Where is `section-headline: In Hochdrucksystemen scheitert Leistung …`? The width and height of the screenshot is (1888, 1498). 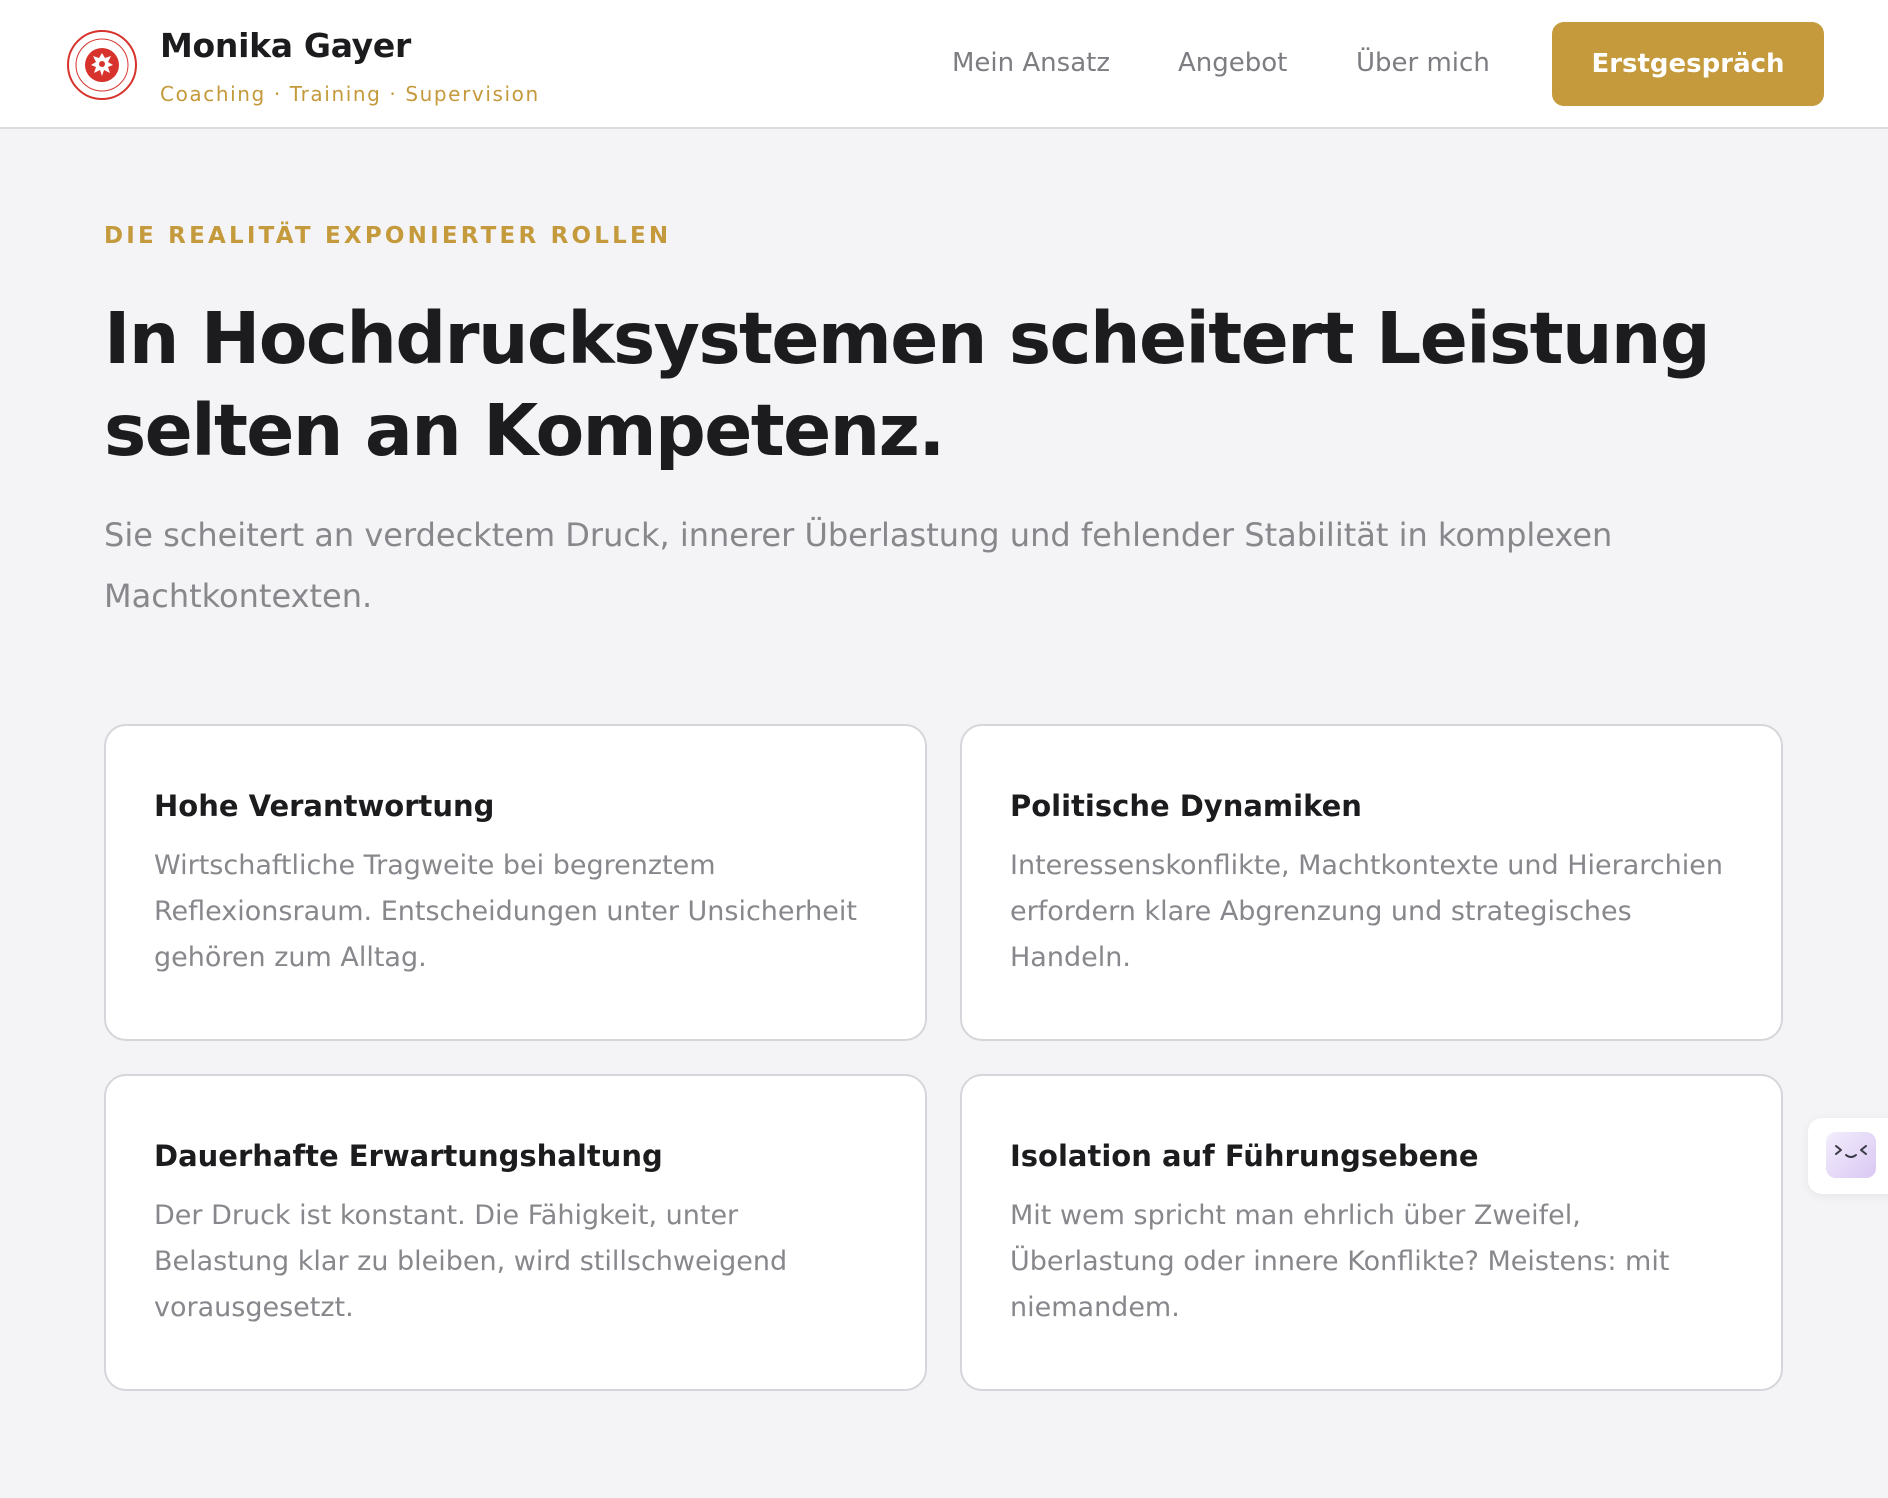 section-headline: In Hochdrucksystemen scheitert Leistung … is located at coordinates (907, 384).